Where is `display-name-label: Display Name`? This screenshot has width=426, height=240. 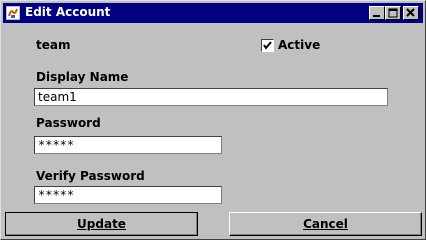 display-name-label: Display Name is located at coordinates (82, 77).